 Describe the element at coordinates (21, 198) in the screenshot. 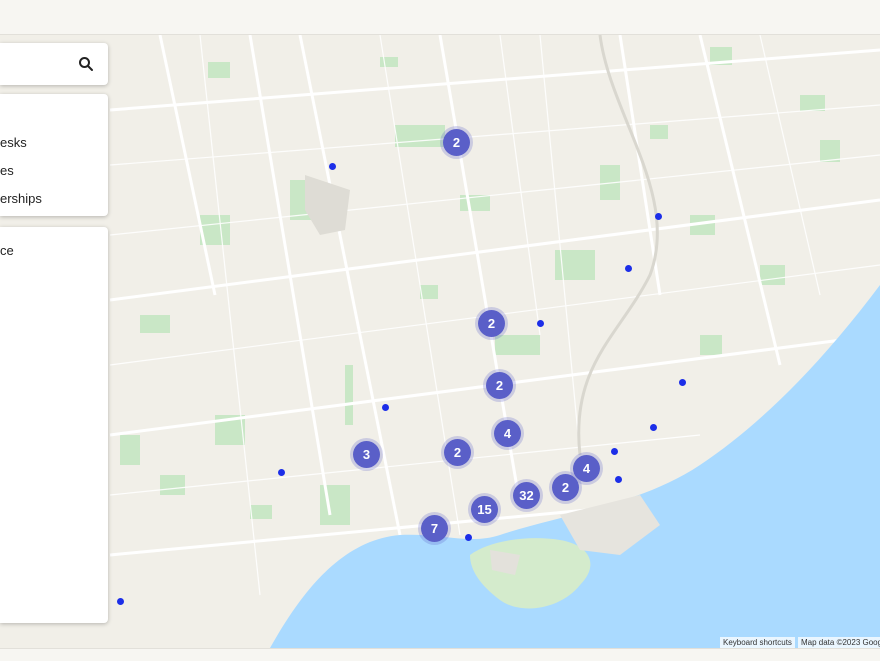

I see `filter-item-memberships: erships` at that location.